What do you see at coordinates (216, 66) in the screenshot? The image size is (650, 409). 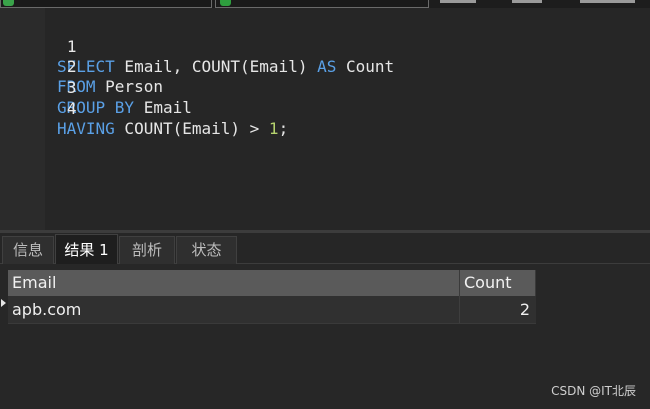 I see `sql-identifier: Email, COUNT(Email)` at bounding box center [216, 66].